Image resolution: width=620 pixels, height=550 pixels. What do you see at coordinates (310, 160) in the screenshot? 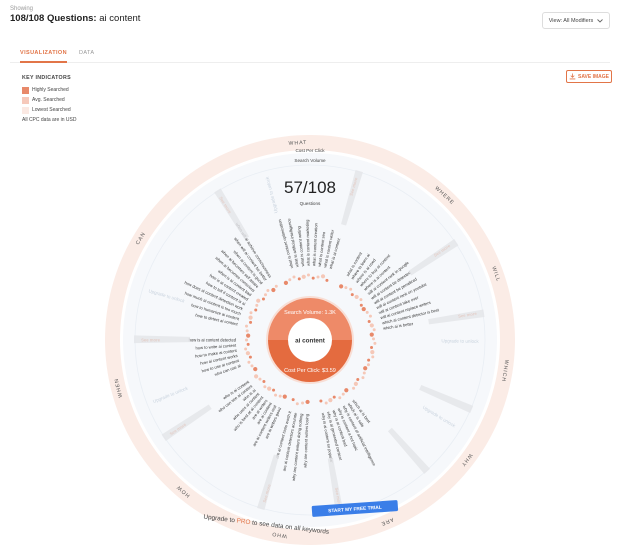
I see `search-volume-label: Search Volume` at bounding box center [310, 160].